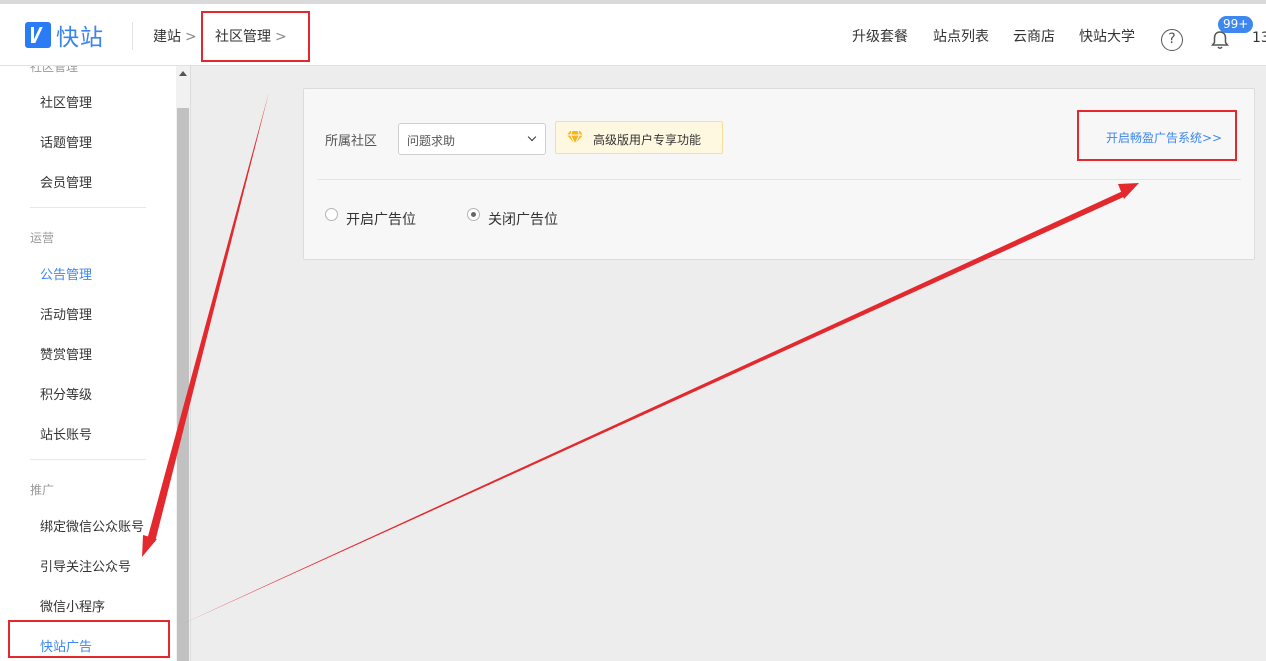 Image resolution: width=1266 pixels, height=661 pixels. I want to click on breadcrumb-label: 建站, so click(167, 37).